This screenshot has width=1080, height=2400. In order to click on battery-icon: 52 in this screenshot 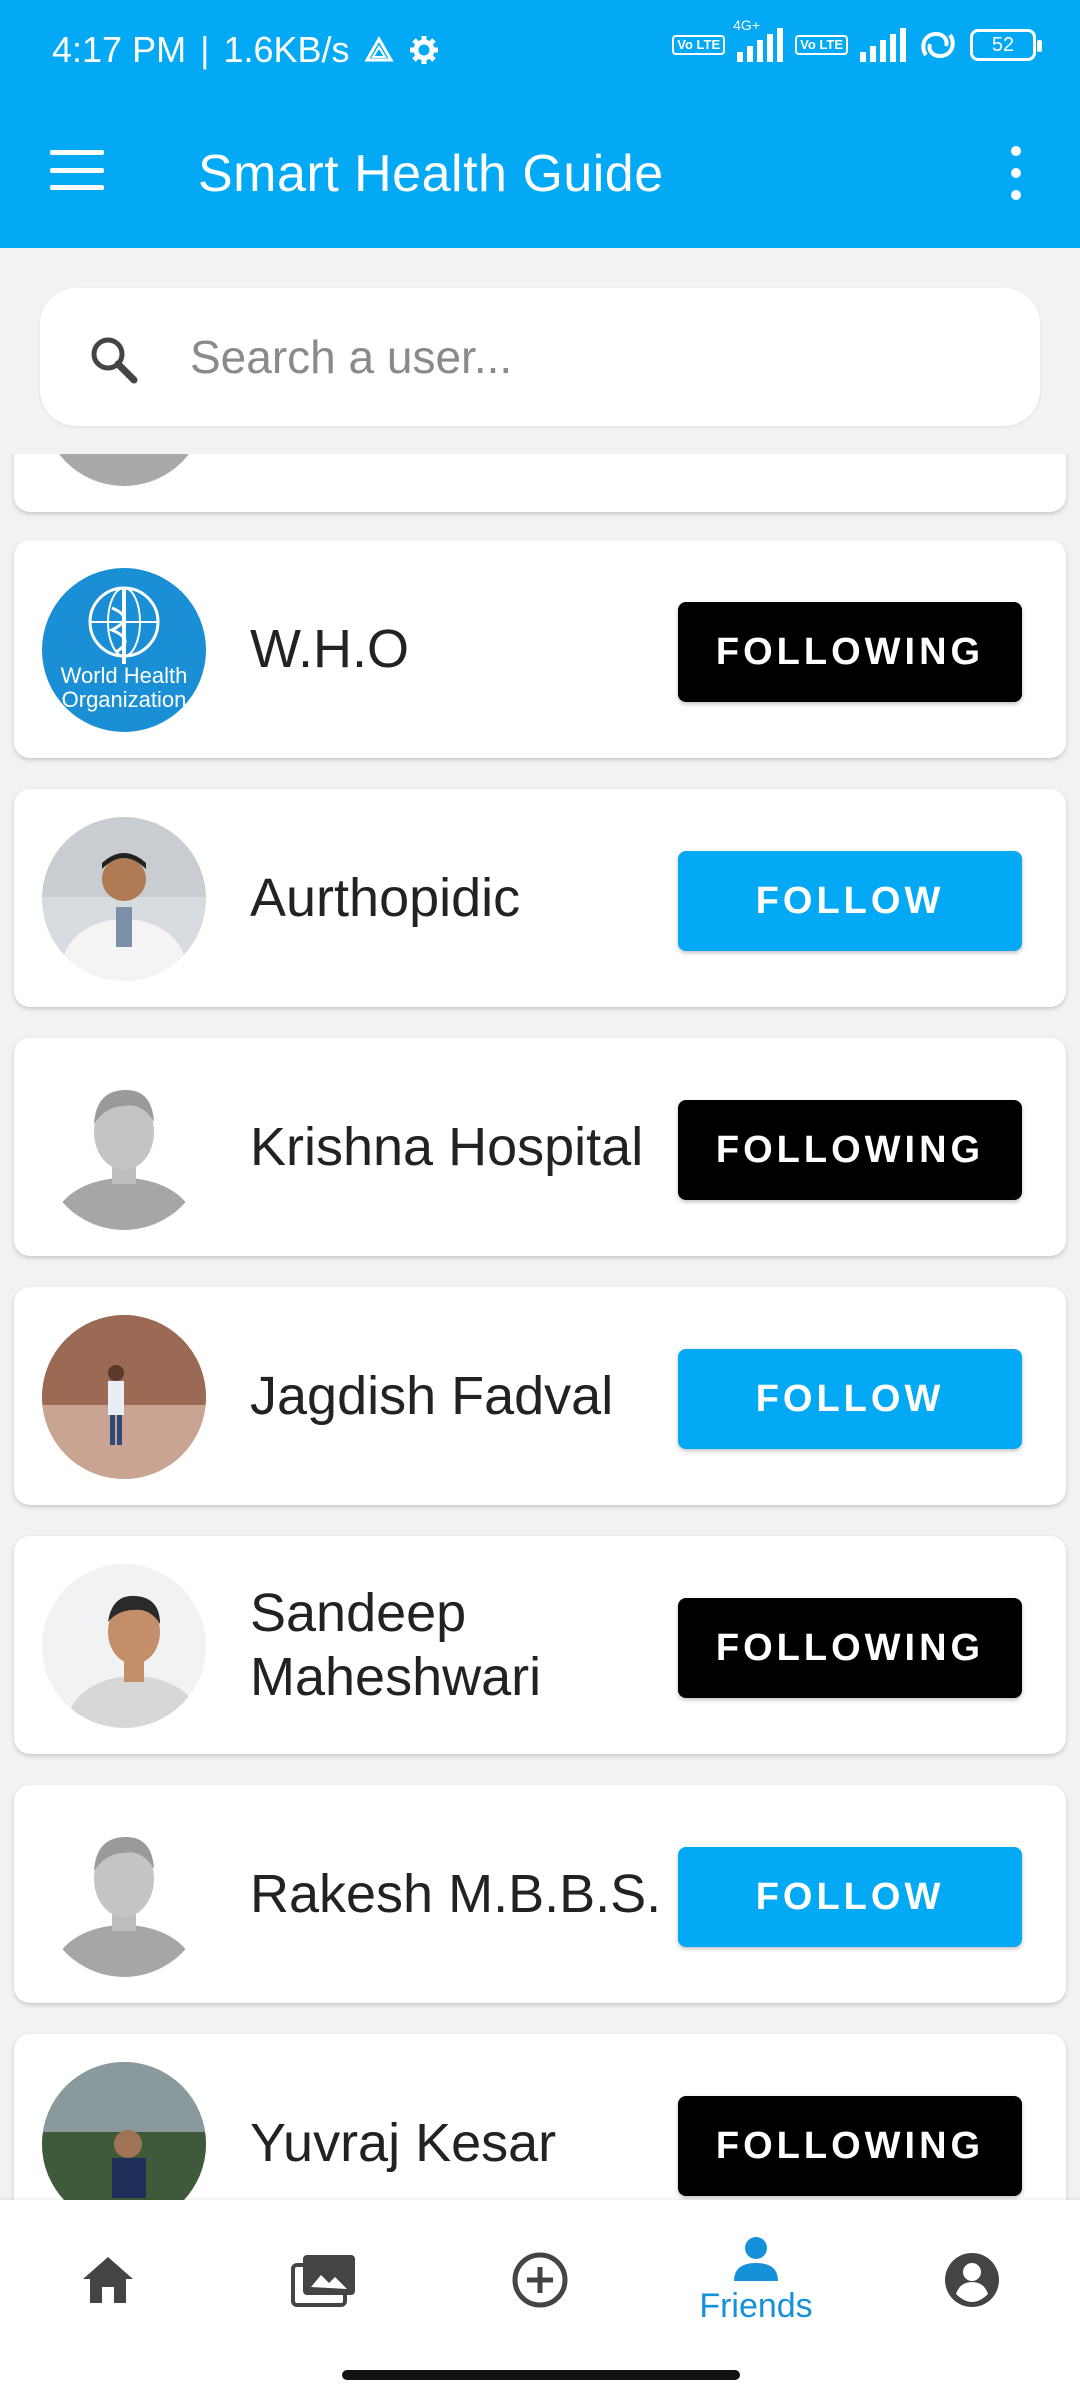, I will do `click(1006, 45)`.